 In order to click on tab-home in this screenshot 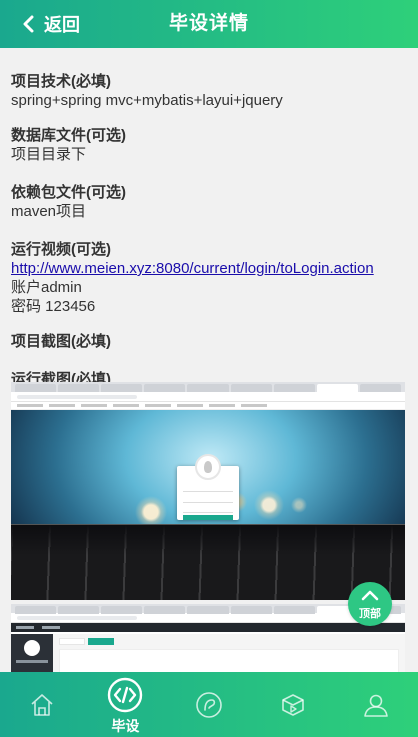, I will do `click(42, 704)`.